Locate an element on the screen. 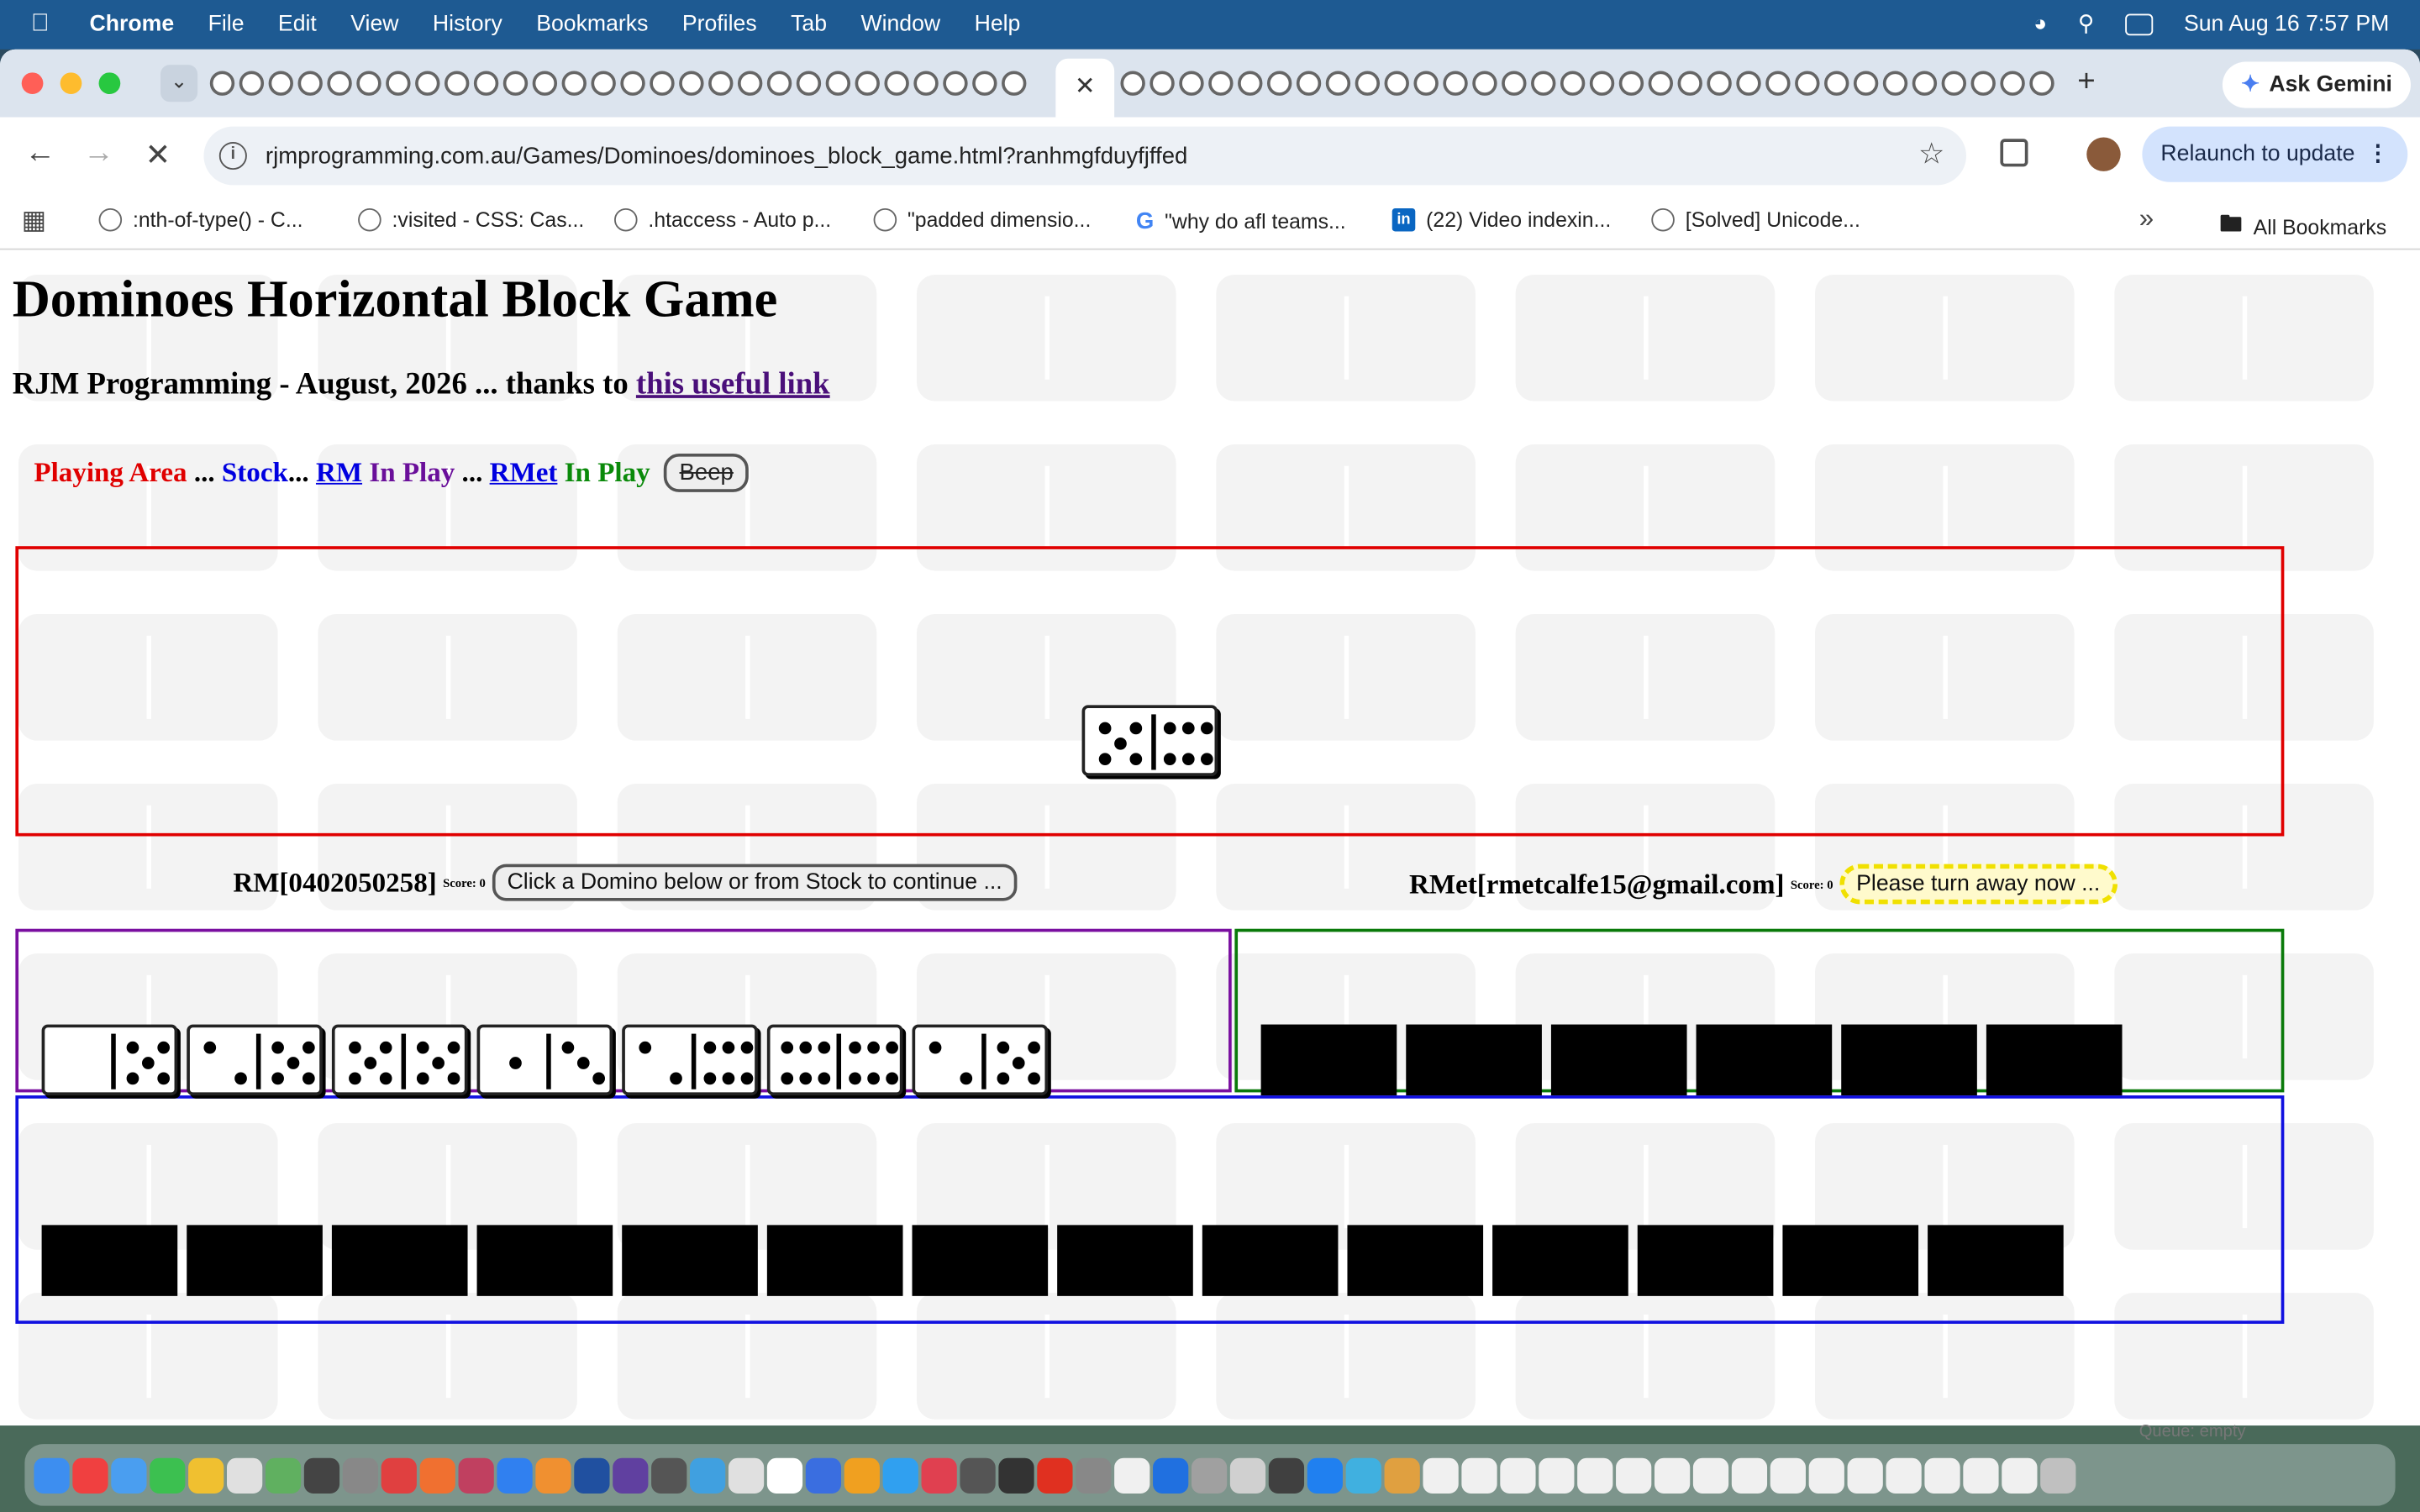  ask-gemini-button: ✦ Ask Gemini is located at coordinates (2316, 84).